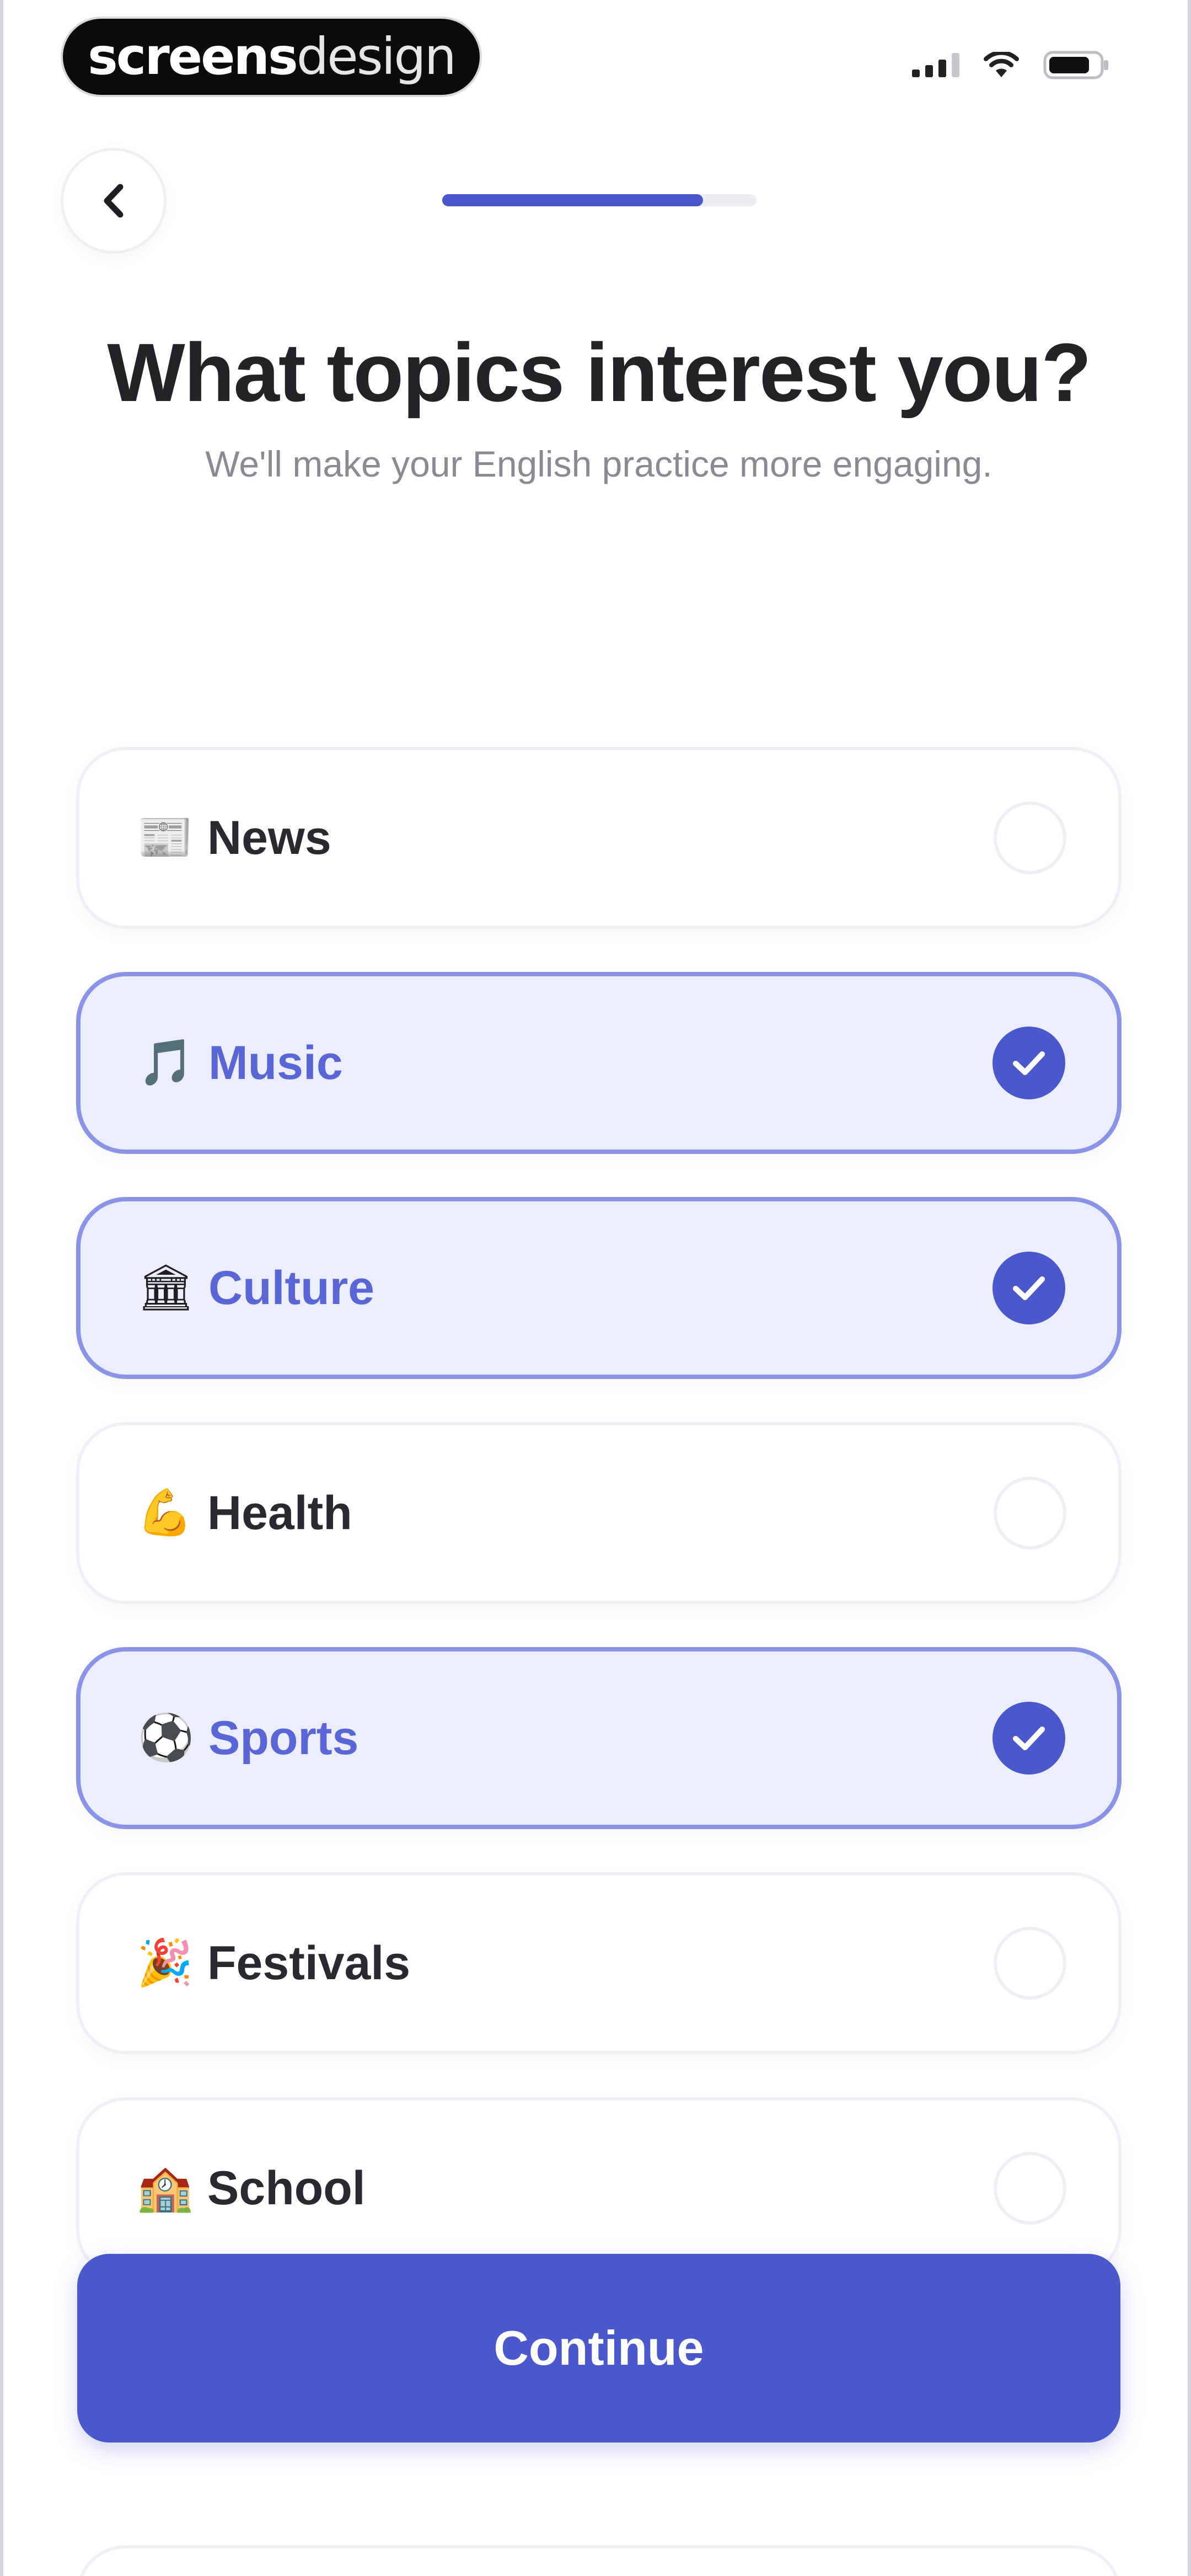 Image resolution: width=1191 pixels, height=2576 pixels. I want to click on topic-option-culture: 🏛 Culture, so click(599, 1288).